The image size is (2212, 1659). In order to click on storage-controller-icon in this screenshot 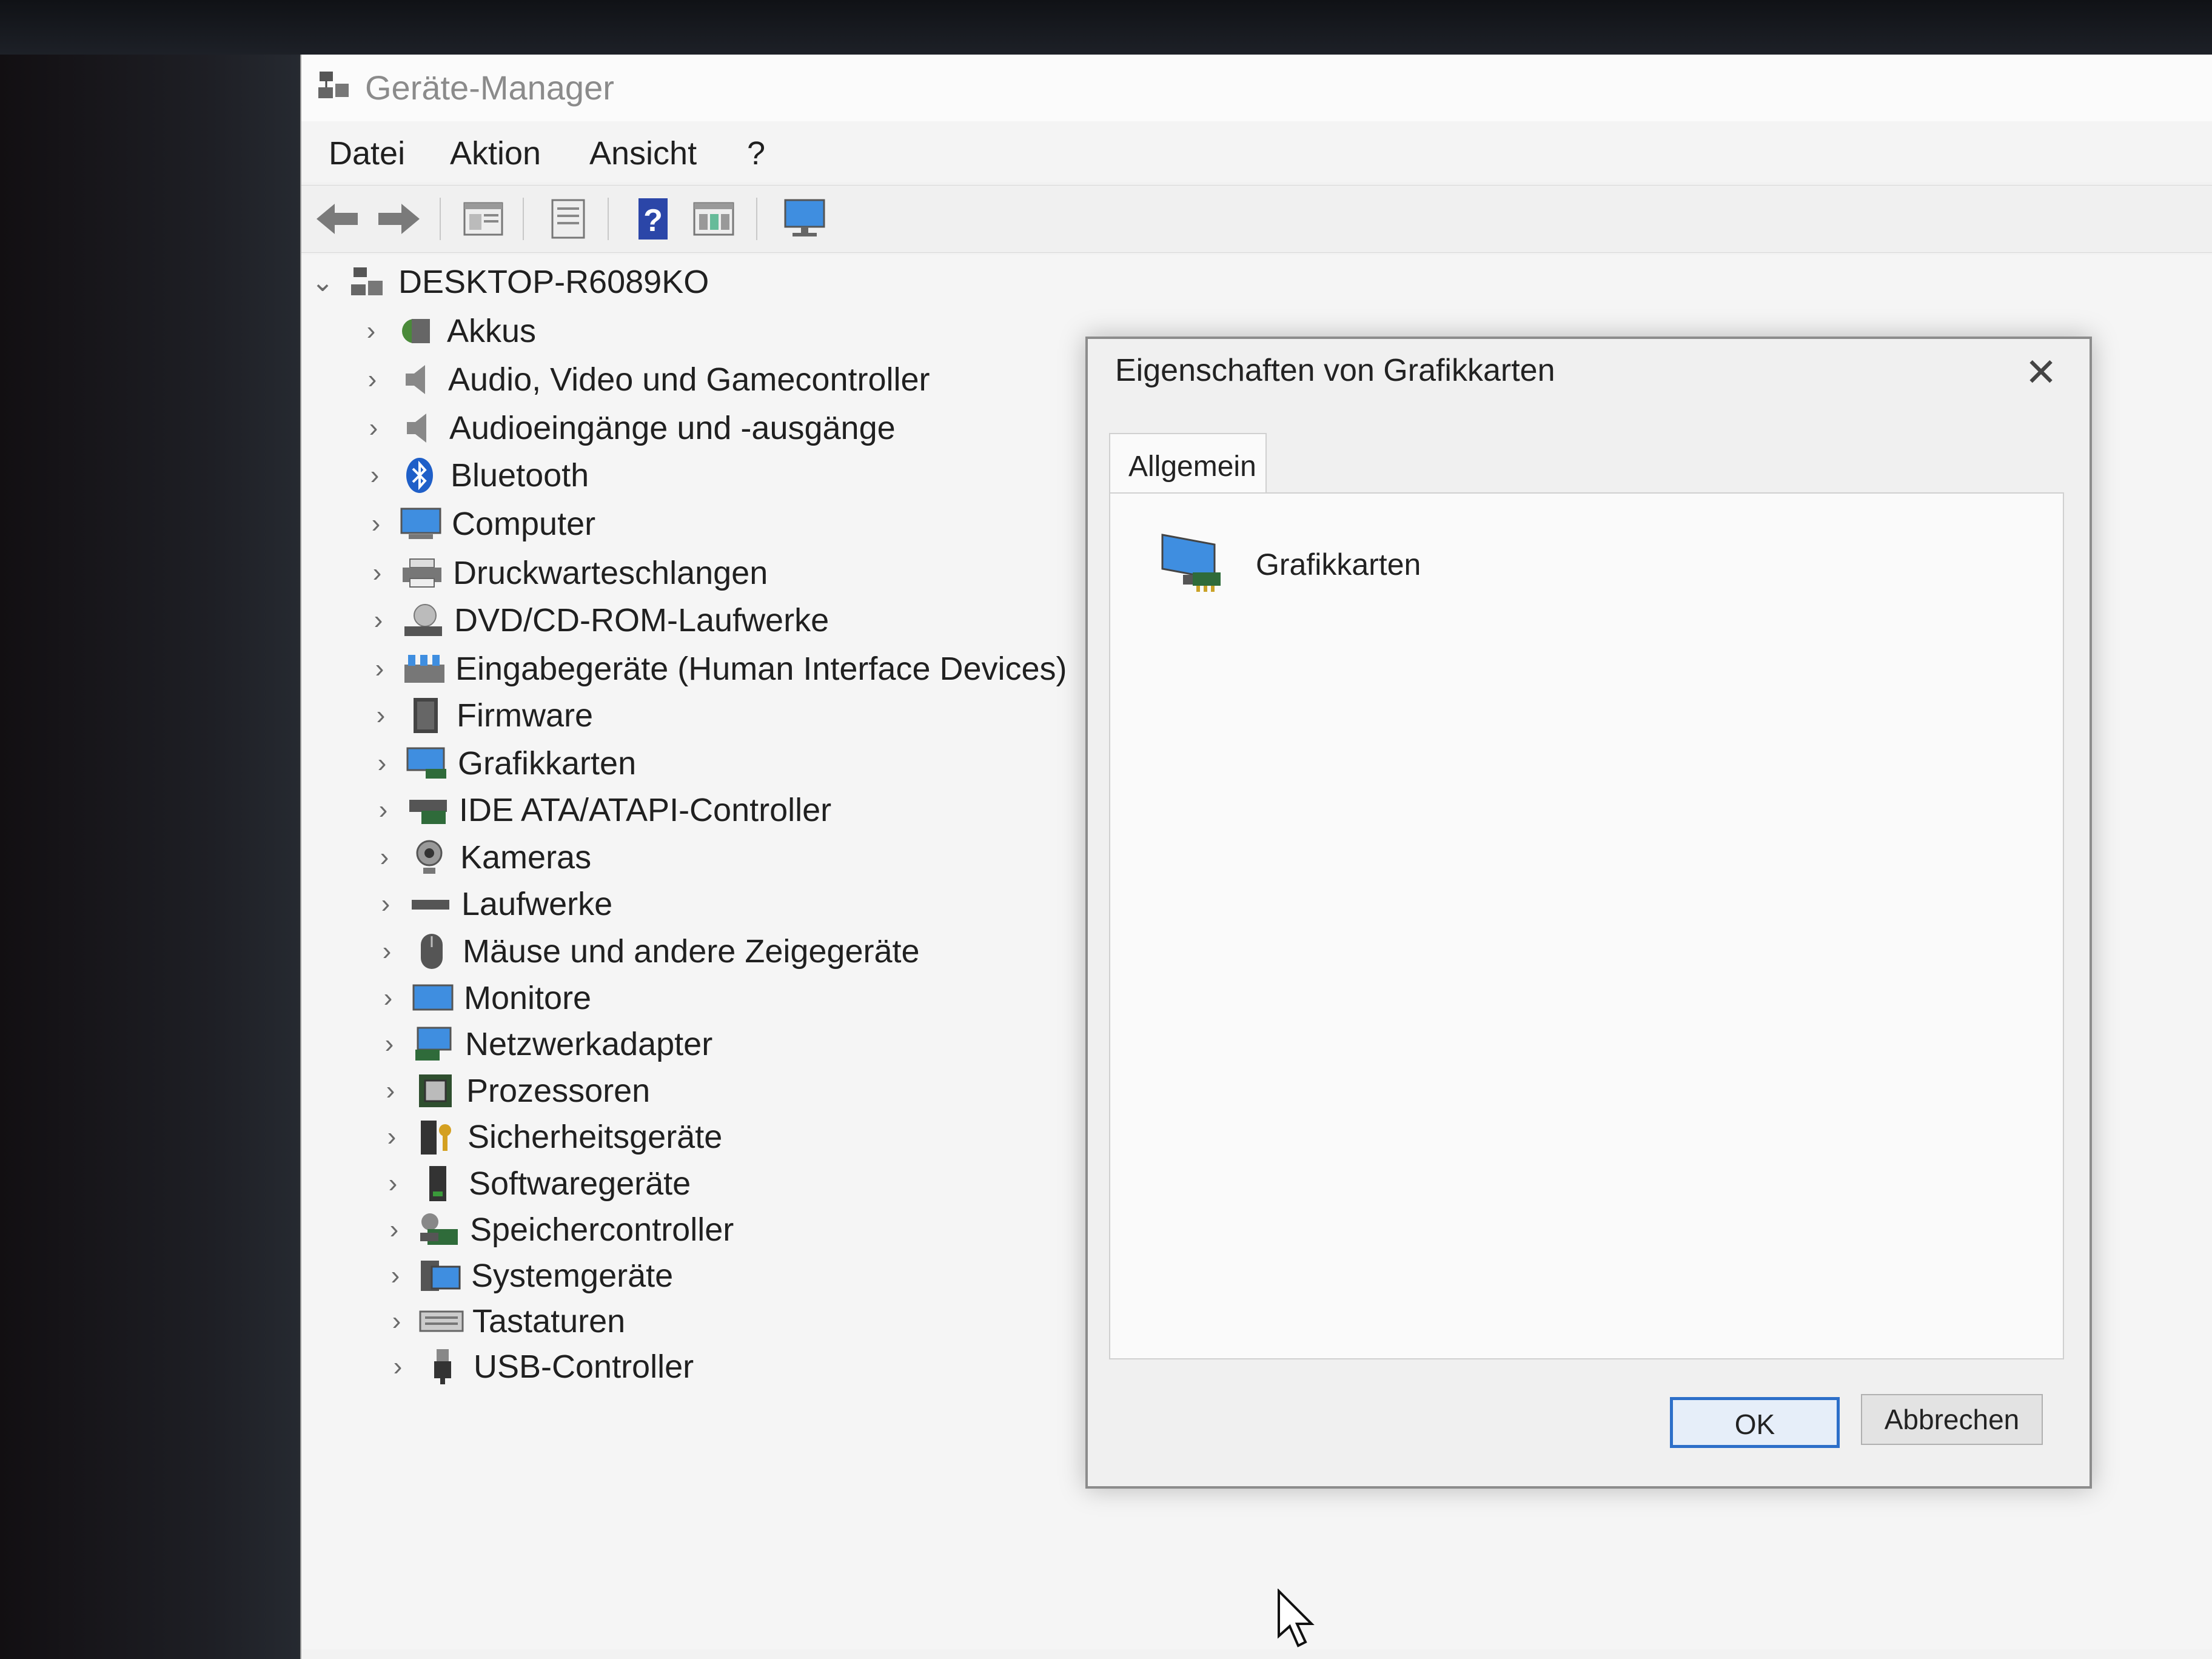, I will do `click(439, 1229)`.